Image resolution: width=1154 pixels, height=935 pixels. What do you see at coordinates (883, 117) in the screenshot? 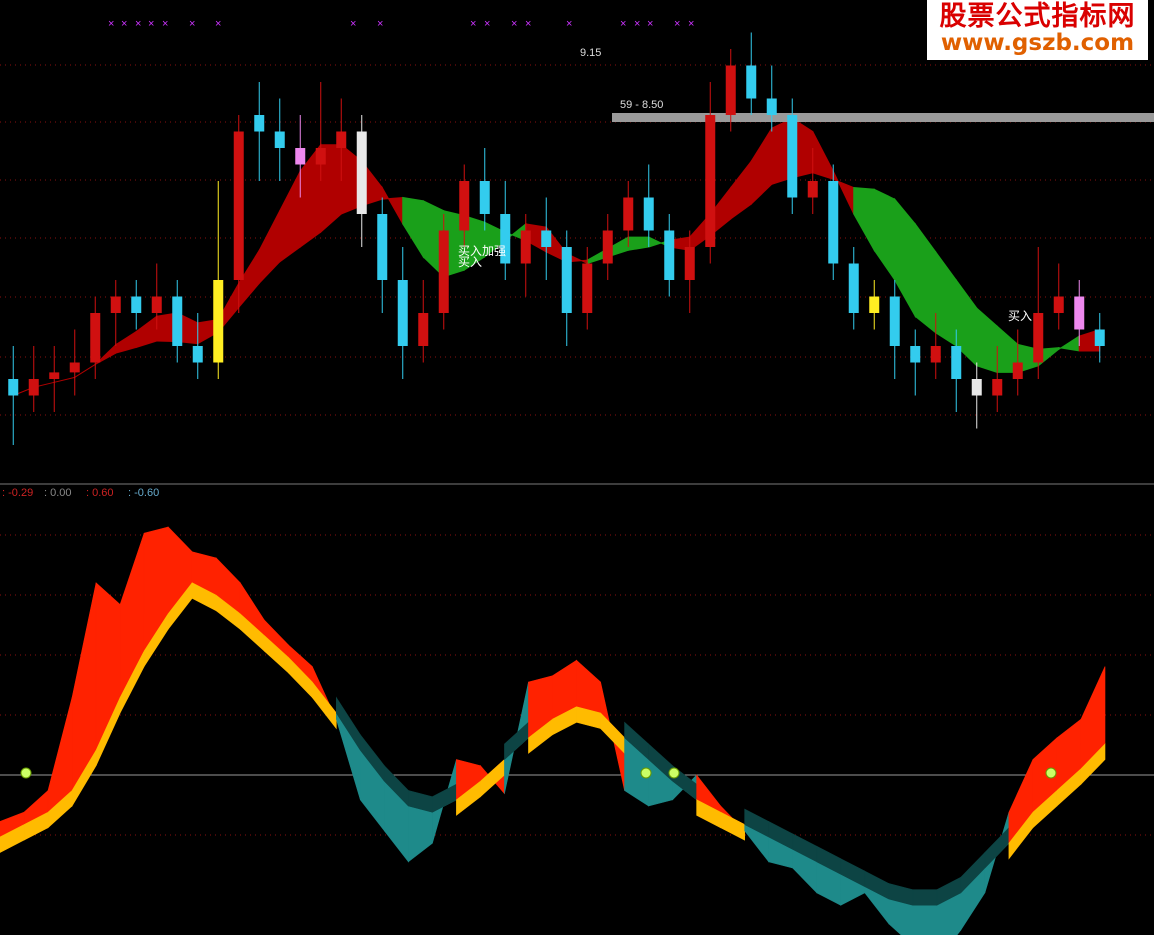
I see `resistance-bar` at bounding box center [883, 117].